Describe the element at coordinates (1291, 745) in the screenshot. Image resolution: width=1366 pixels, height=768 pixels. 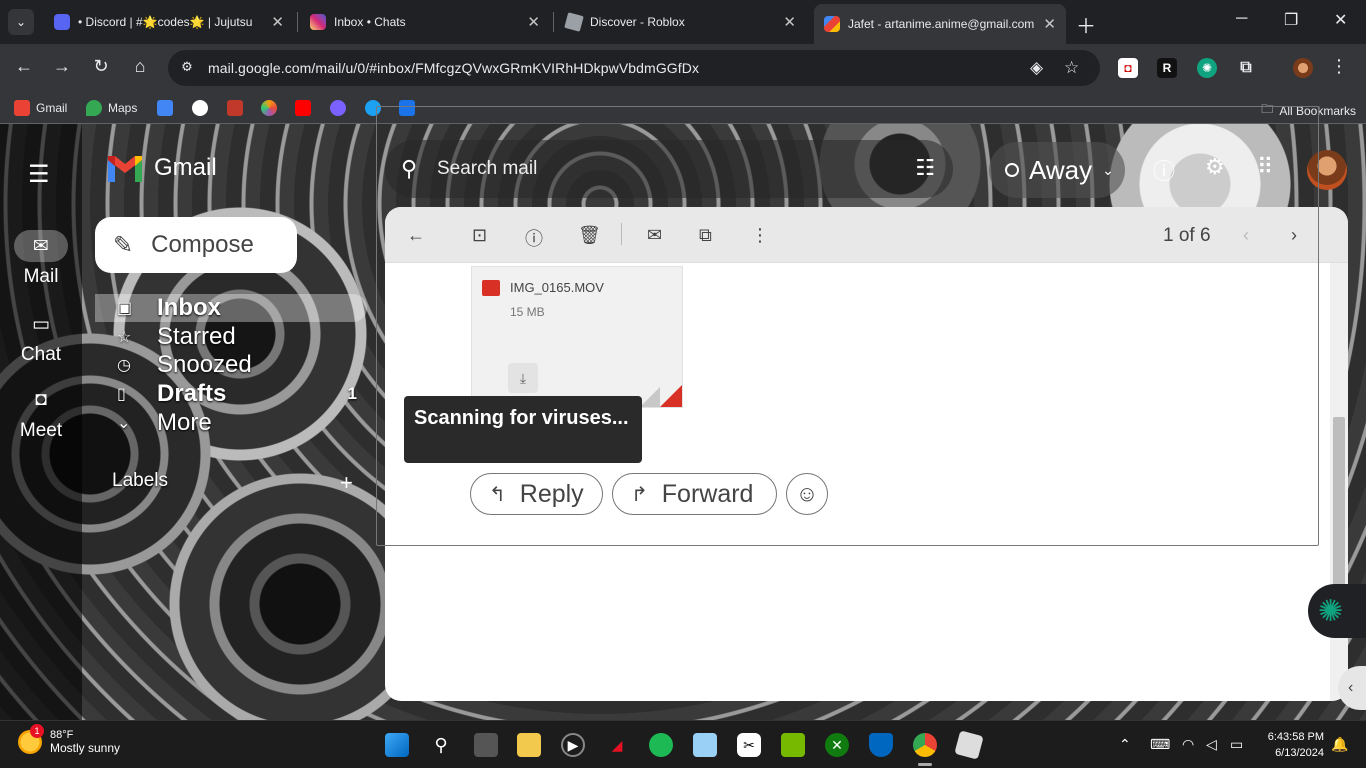
I see `system-clock: 6:43:58 PM 6/13/2024` at that location.